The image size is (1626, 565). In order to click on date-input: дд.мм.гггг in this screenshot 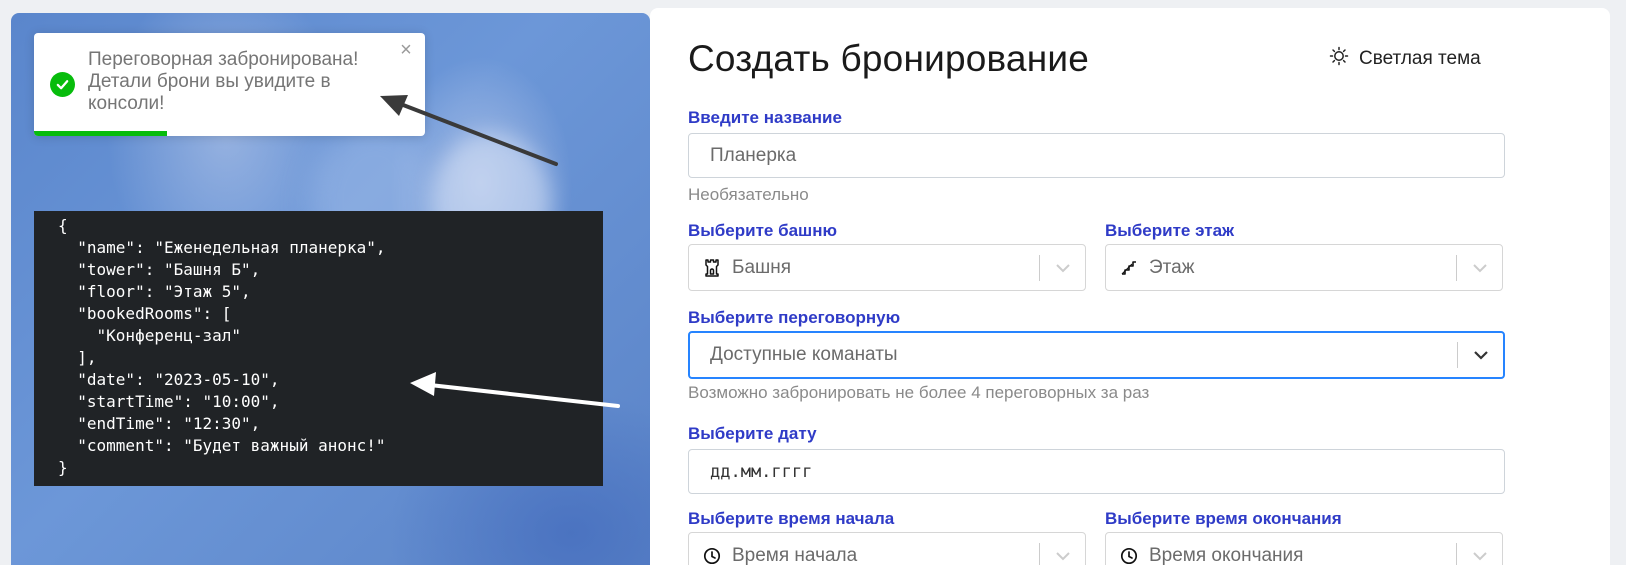, I will do `click(1096, 471)`.